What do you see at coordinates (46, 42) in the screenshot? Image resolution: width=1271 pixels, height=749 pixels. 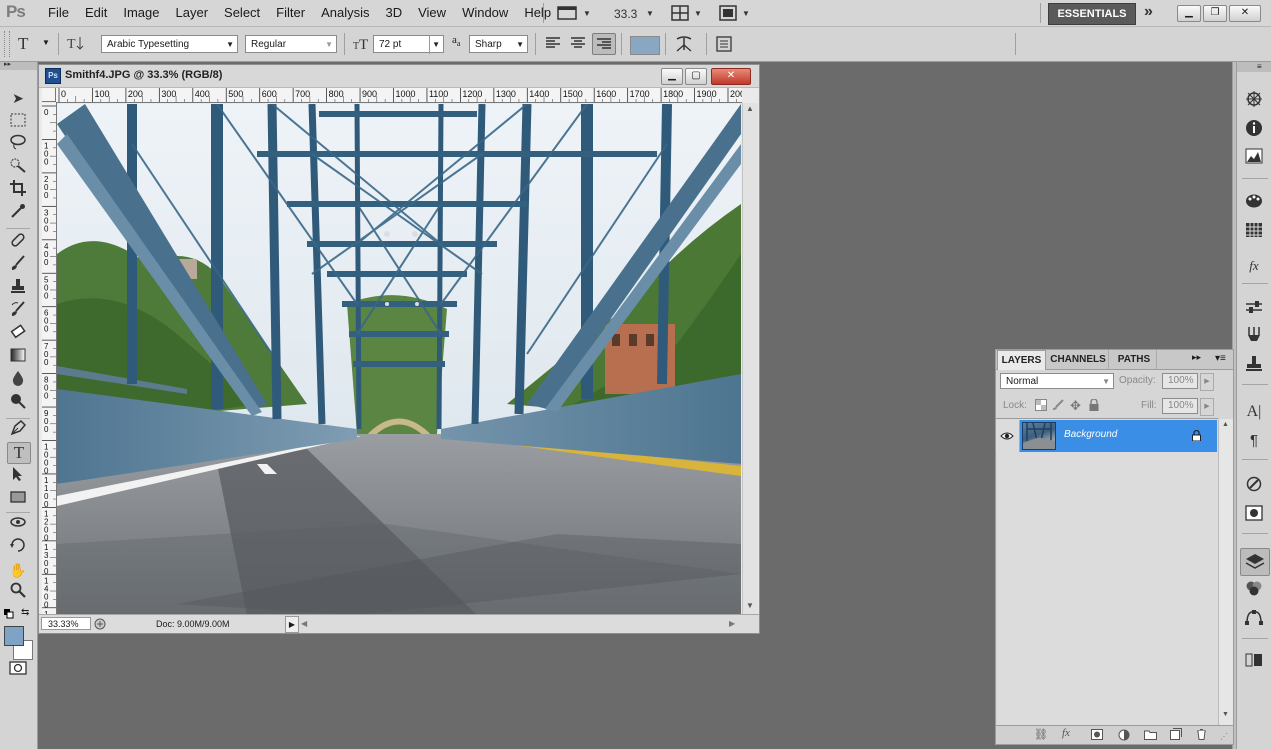 I see `tool-preset-dropdown-icon: ▼` at bounding box center [46, 42].